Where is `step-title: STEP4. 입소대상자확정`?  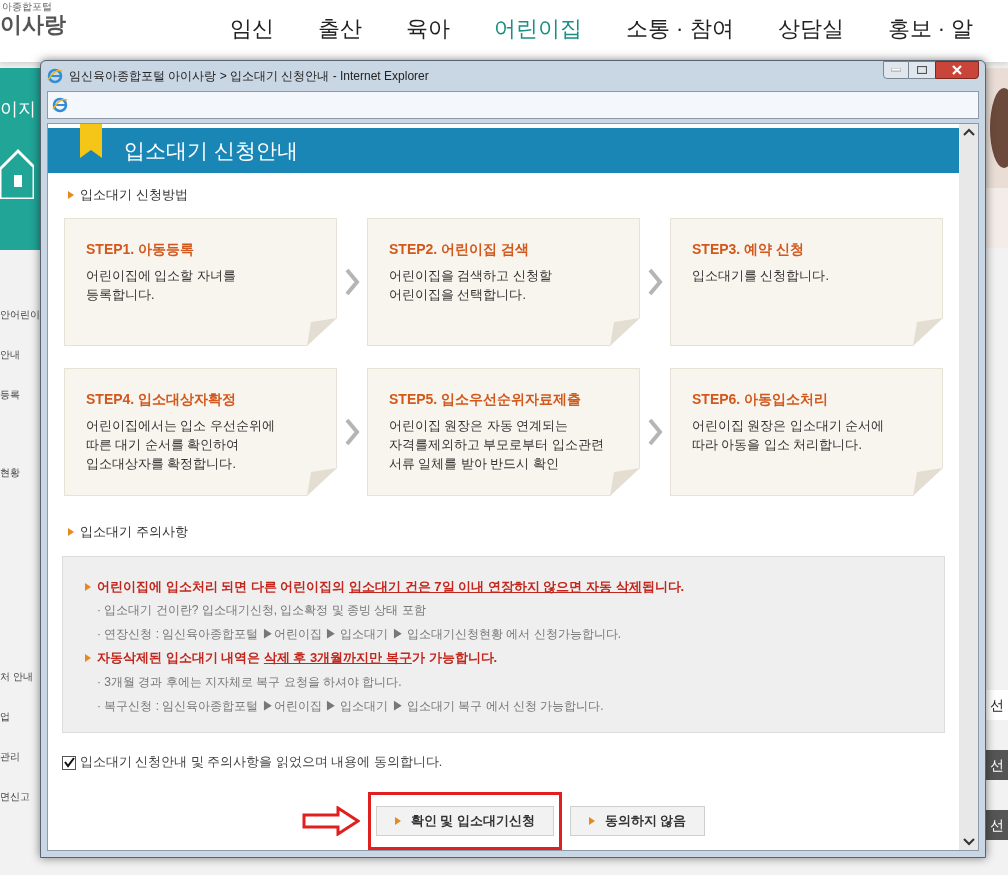 step-title: STEP4. 입소대상자확정 is located at coordinates (162, 400).